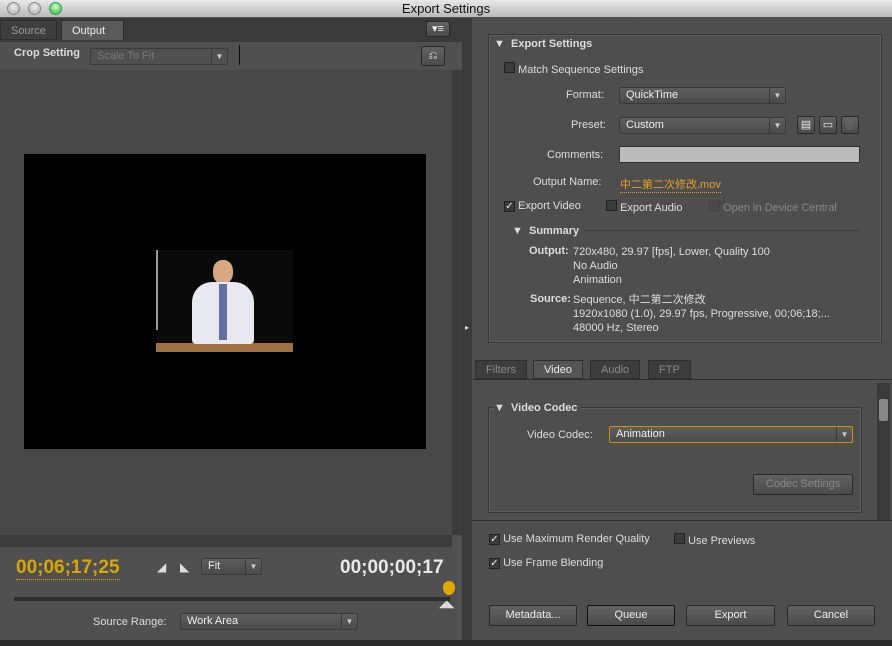 The width and height of the screenshot is (892, 646). What do you see at coordinates (569, 539) in the screenshot?
I see `max-render-quality-checkbox: ✓ Use Maximum Render Quality` at bounding box center [569, 539].